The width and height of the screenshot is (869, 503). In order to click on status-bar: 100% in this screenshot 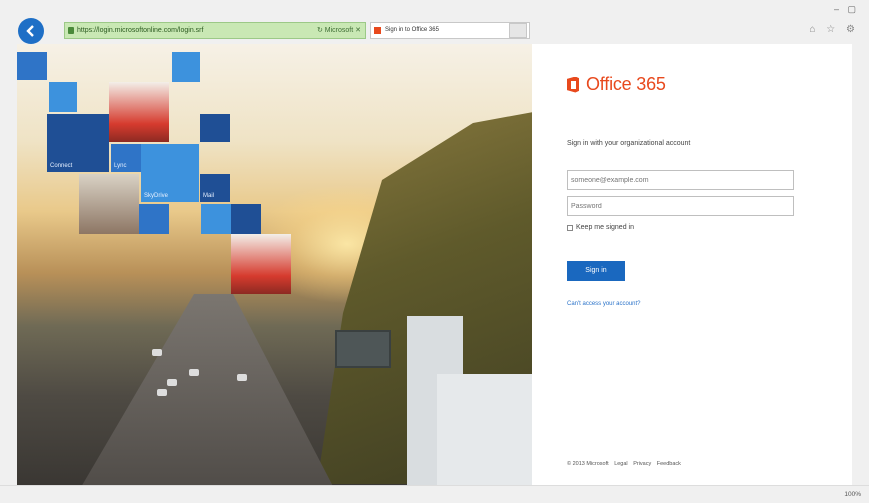, I will do `click(434, 494)`.